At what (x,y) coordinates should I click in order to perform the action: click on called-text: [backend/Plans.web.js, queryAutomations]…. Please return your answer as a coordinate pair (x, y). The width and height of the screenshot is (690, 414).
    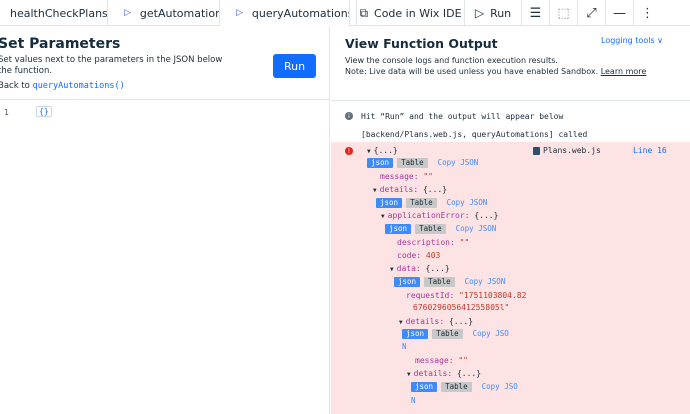
    Looking at the image, I should click on (474, 134).